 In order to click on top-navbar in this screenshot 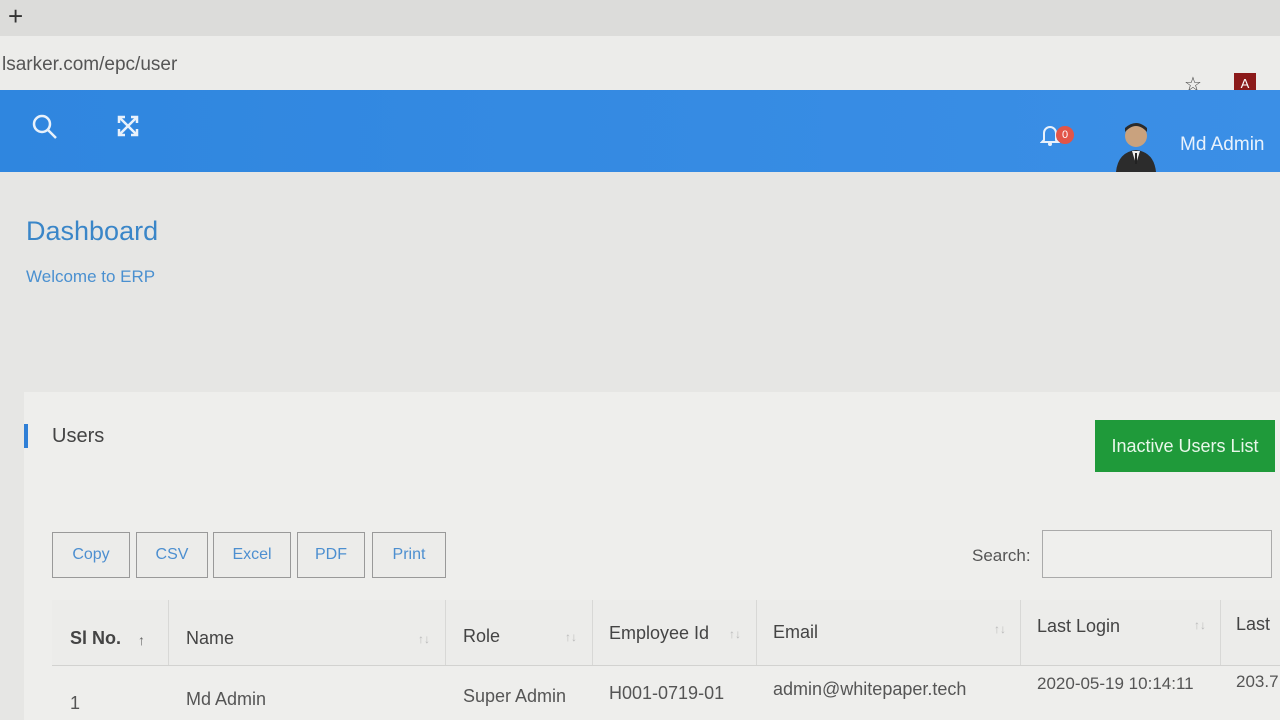, I will do `click(640, 131)`.